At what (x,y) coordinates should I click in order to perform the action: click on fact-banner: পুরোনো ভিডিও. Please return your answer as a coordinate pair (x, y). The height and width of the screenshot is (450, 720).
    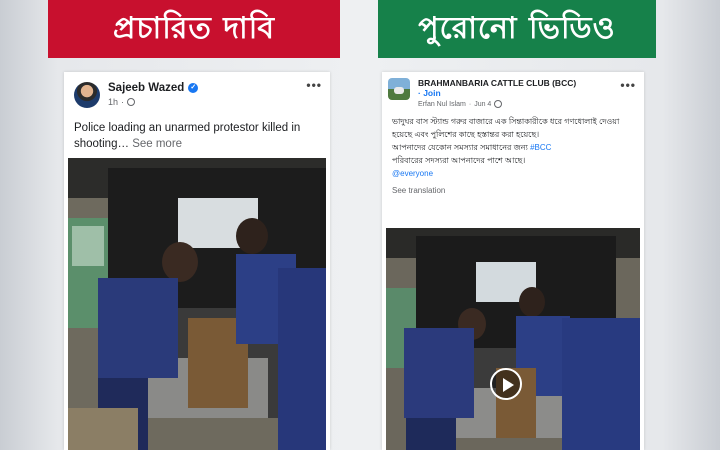
    Looking at the image, I should click on (517, 29).